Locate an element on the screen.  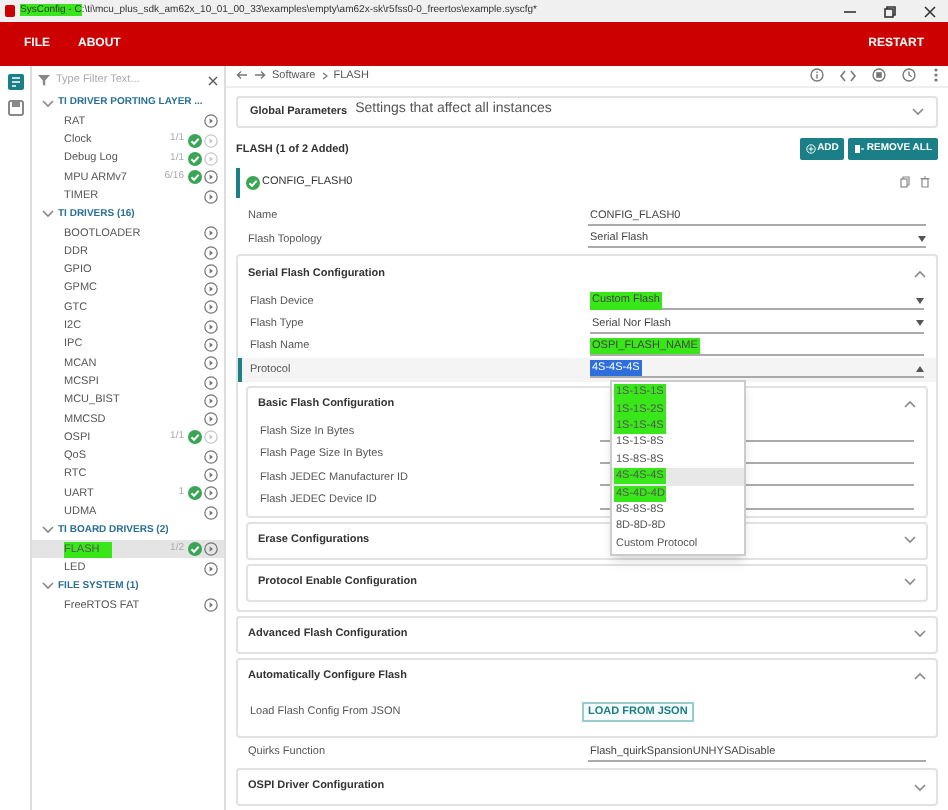
history-icon is located at coordinates (909, 75).